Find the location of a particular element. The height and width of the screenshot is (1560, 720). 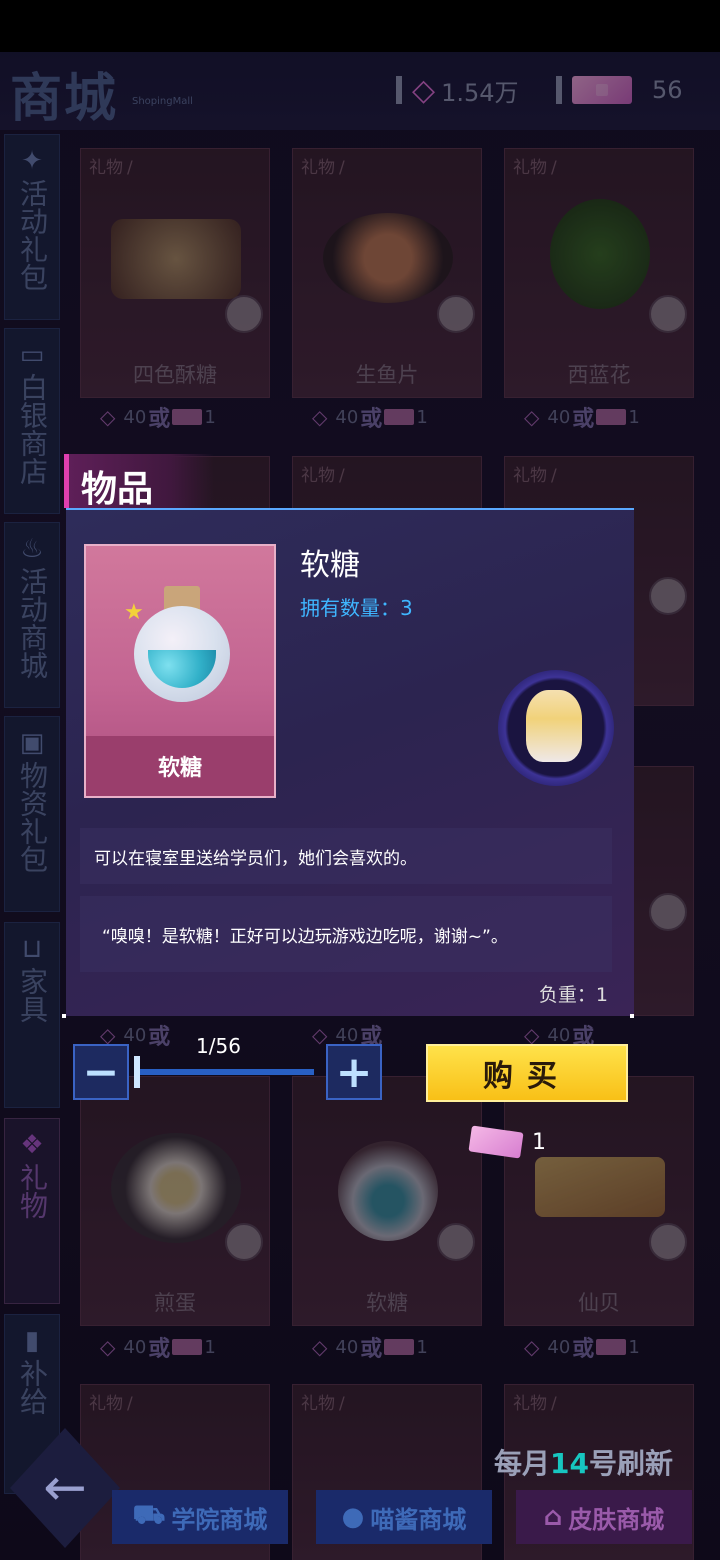

purchase-cost: 1 is located at coordinates (507, 1142).